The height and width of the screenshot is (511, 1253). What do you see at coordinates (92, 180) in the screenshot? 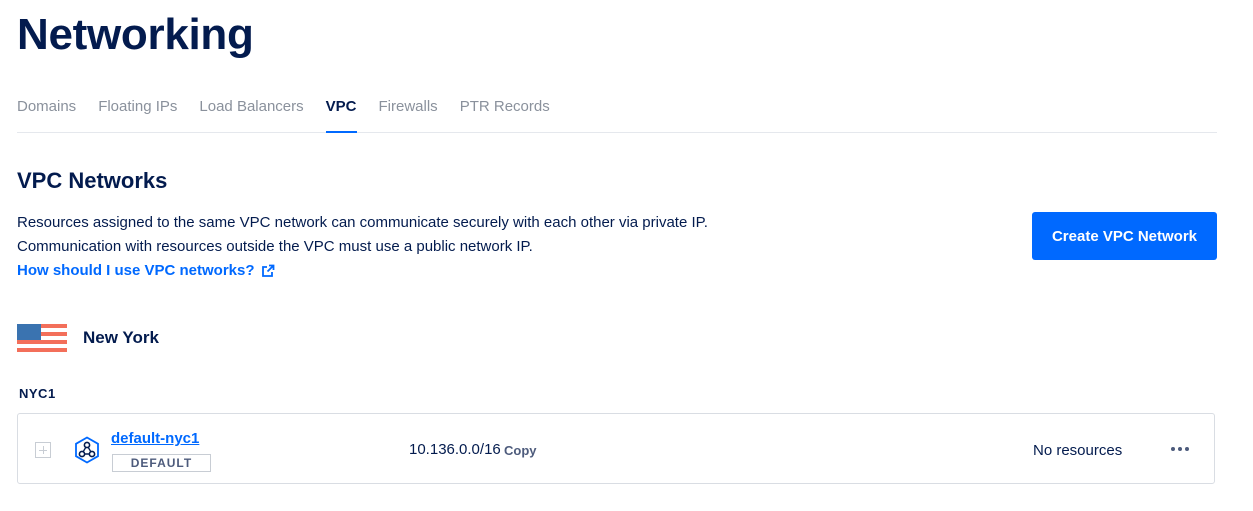
I see `section-title: VPC Networks` at bounding box center [92, 180].